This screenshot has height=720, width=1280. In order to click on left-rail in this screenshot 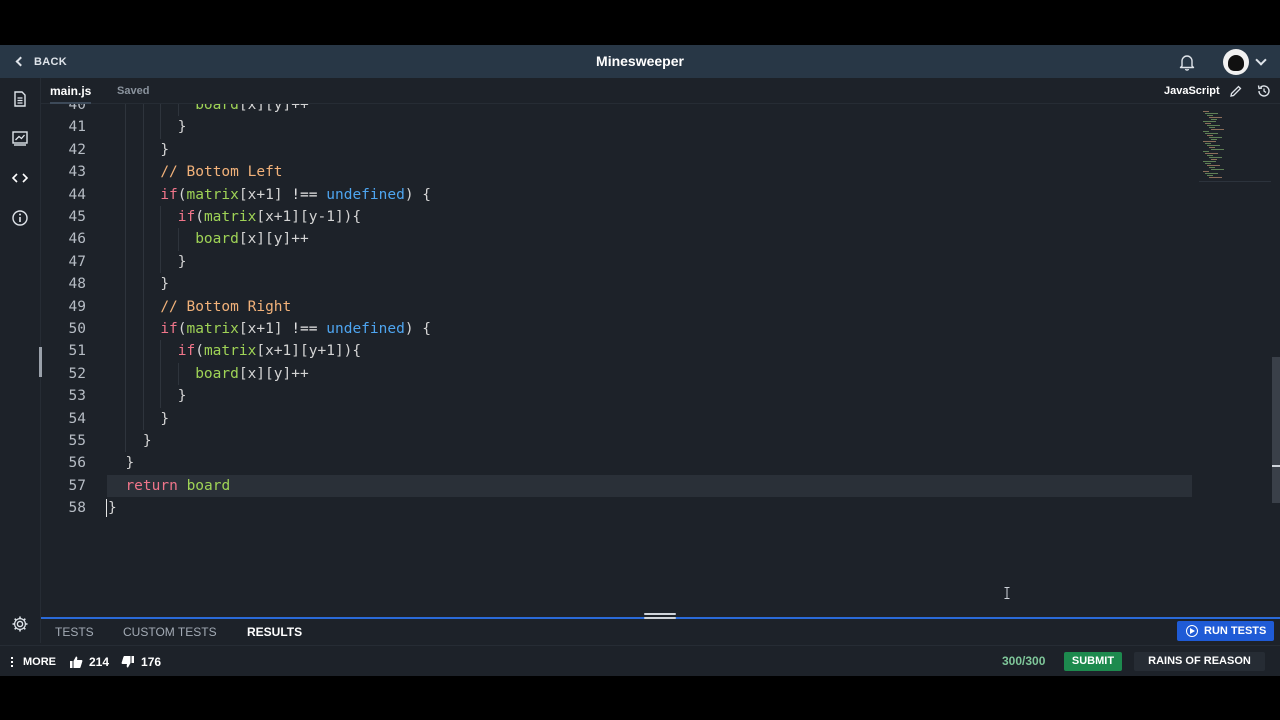, I will do `click(20, 360)`.